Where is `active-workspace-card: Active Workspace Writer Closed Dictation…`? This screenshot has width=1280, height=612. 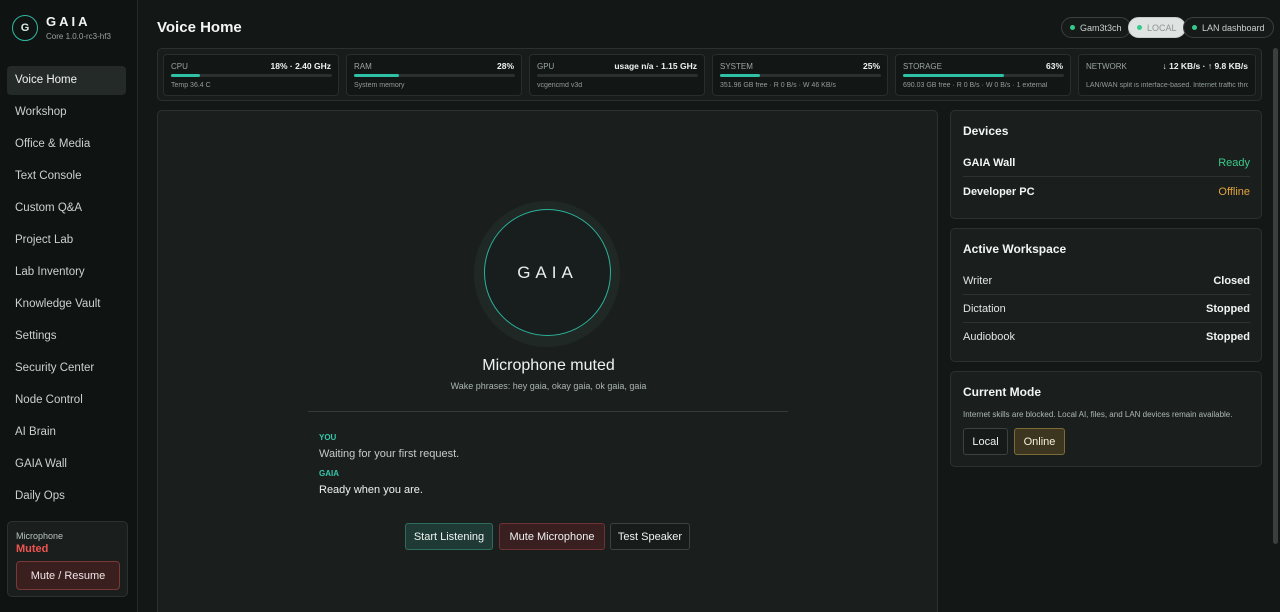 active-workspace-card: Active Workspace Writer Closed Dictation… is located at coordinates (1106, 295).